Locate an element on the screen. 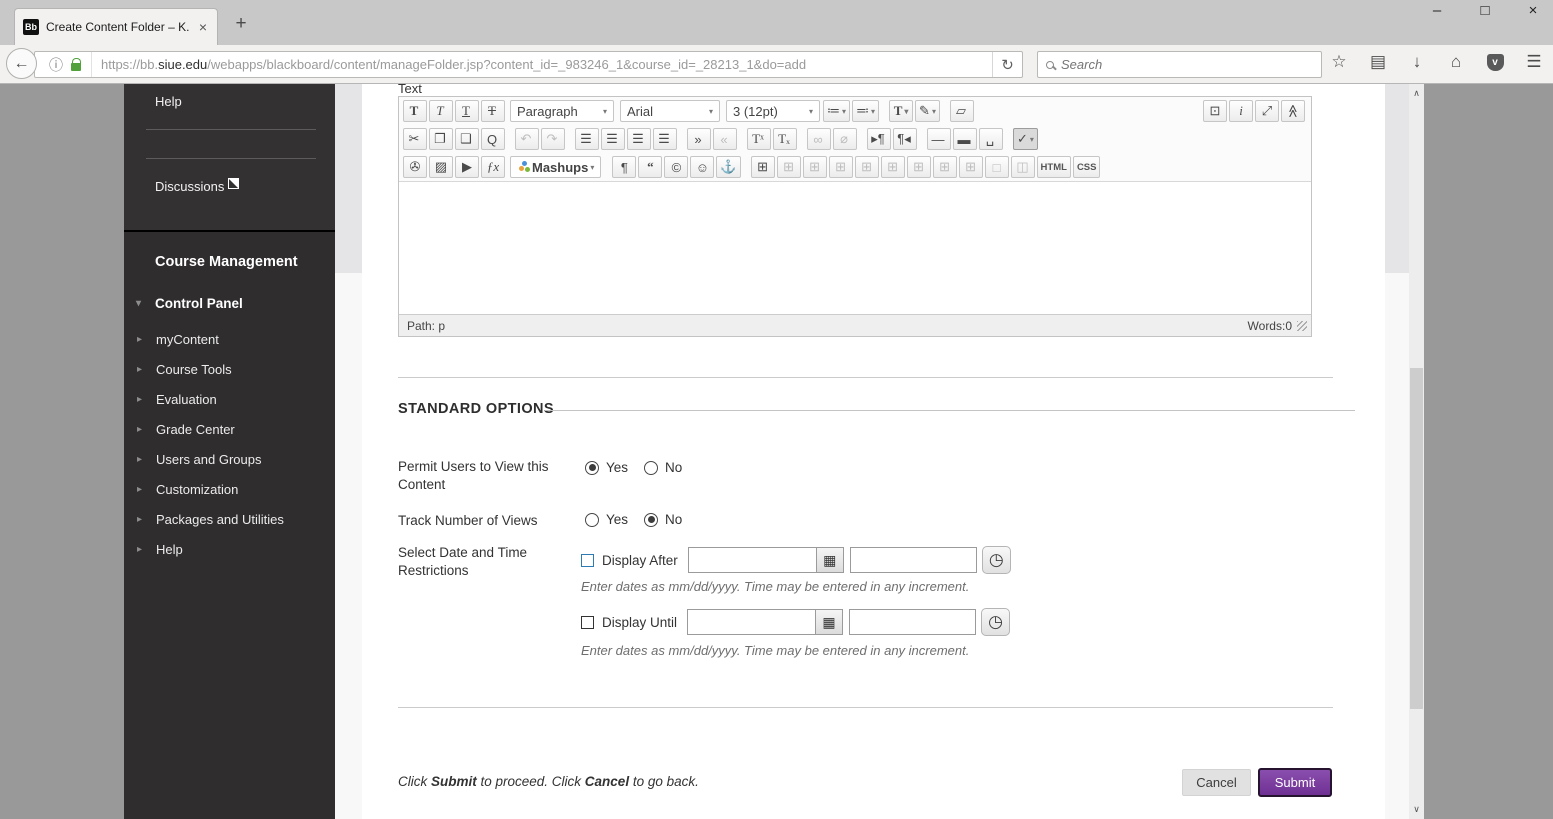 The image size is (1553, 819). nbsp-icon: ␣ is located at coordinates (991, 139).